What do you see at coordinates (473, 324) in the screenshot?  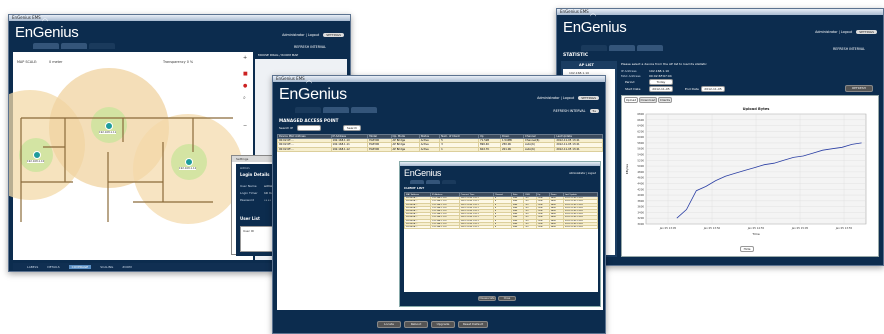 I see `reset-default-button: Reset Default` at bounding box center [473, 324].